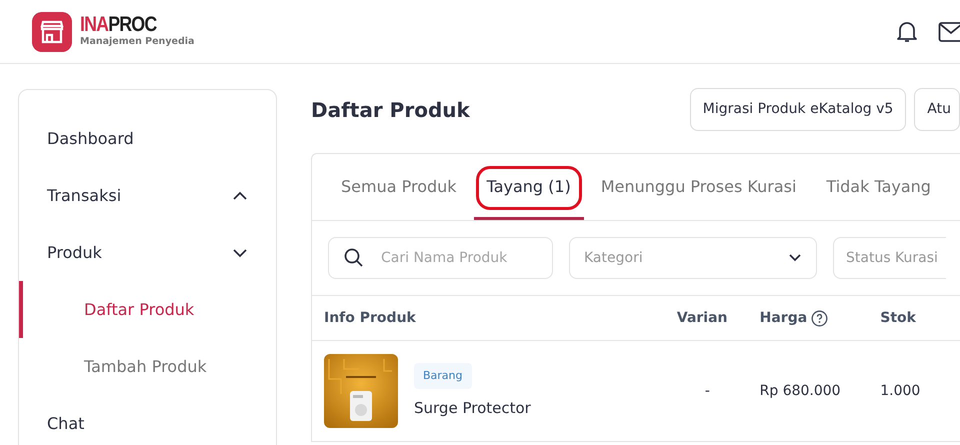 Image resolution: width=960 pixels, height=445 pixels. I want to click on product-name: Surge Protector, so click(472, 408).